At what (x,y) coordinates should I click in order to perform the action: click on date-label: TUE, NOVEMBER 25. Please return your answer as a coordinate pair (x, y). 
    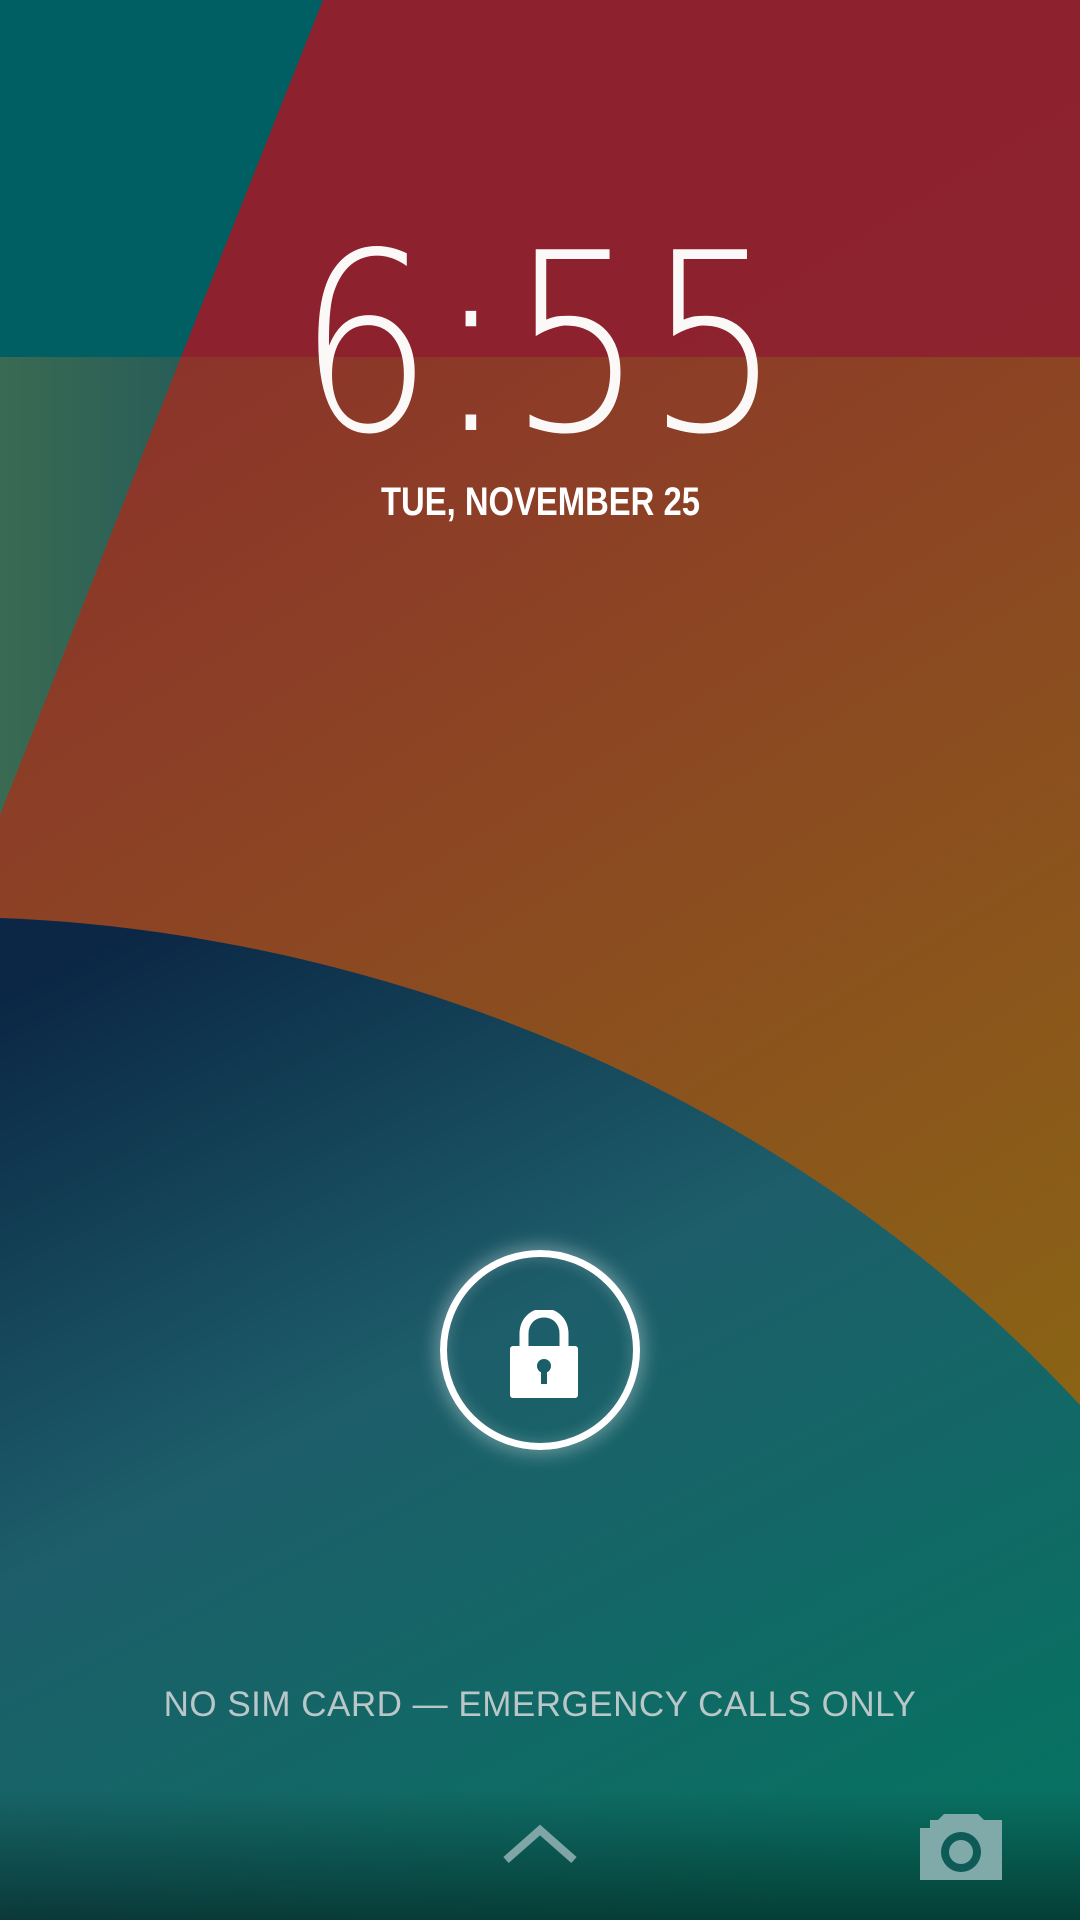
    Looking at the image, I should click on (540, 502).